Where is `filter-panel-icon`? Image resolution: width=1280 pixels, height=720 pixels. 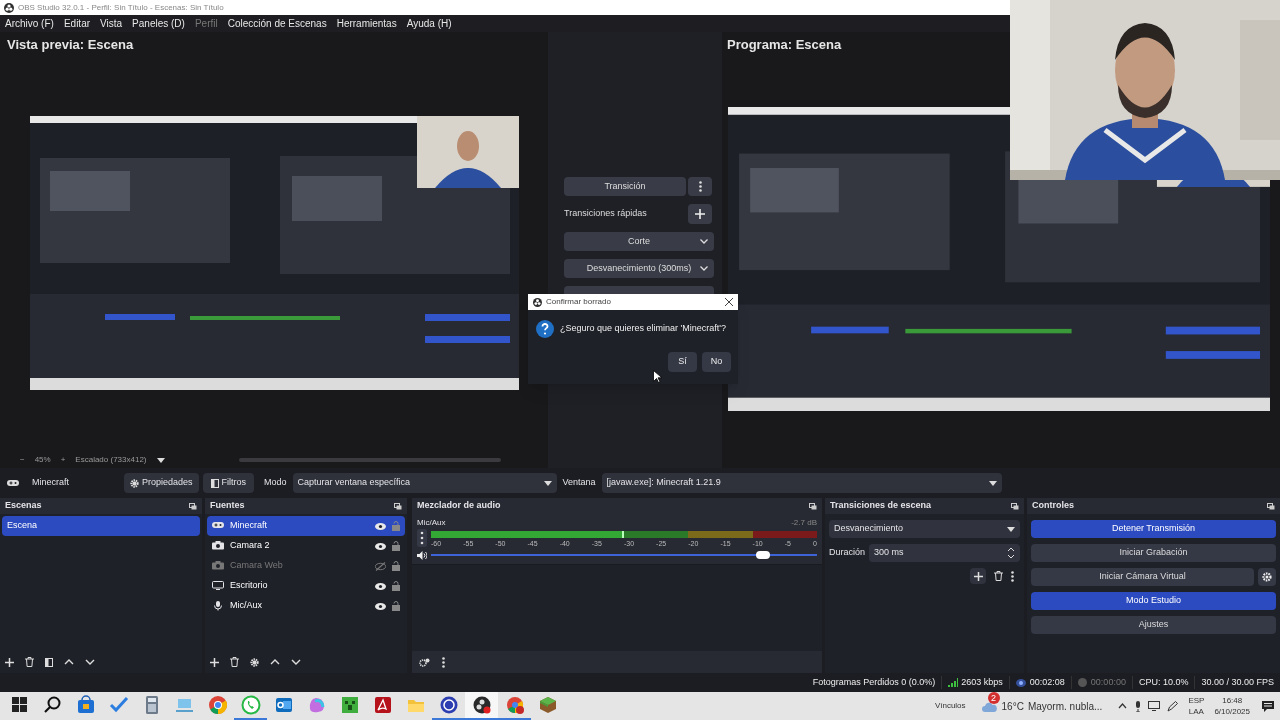 filter-panel-icon is located at coordinates (49, 662).